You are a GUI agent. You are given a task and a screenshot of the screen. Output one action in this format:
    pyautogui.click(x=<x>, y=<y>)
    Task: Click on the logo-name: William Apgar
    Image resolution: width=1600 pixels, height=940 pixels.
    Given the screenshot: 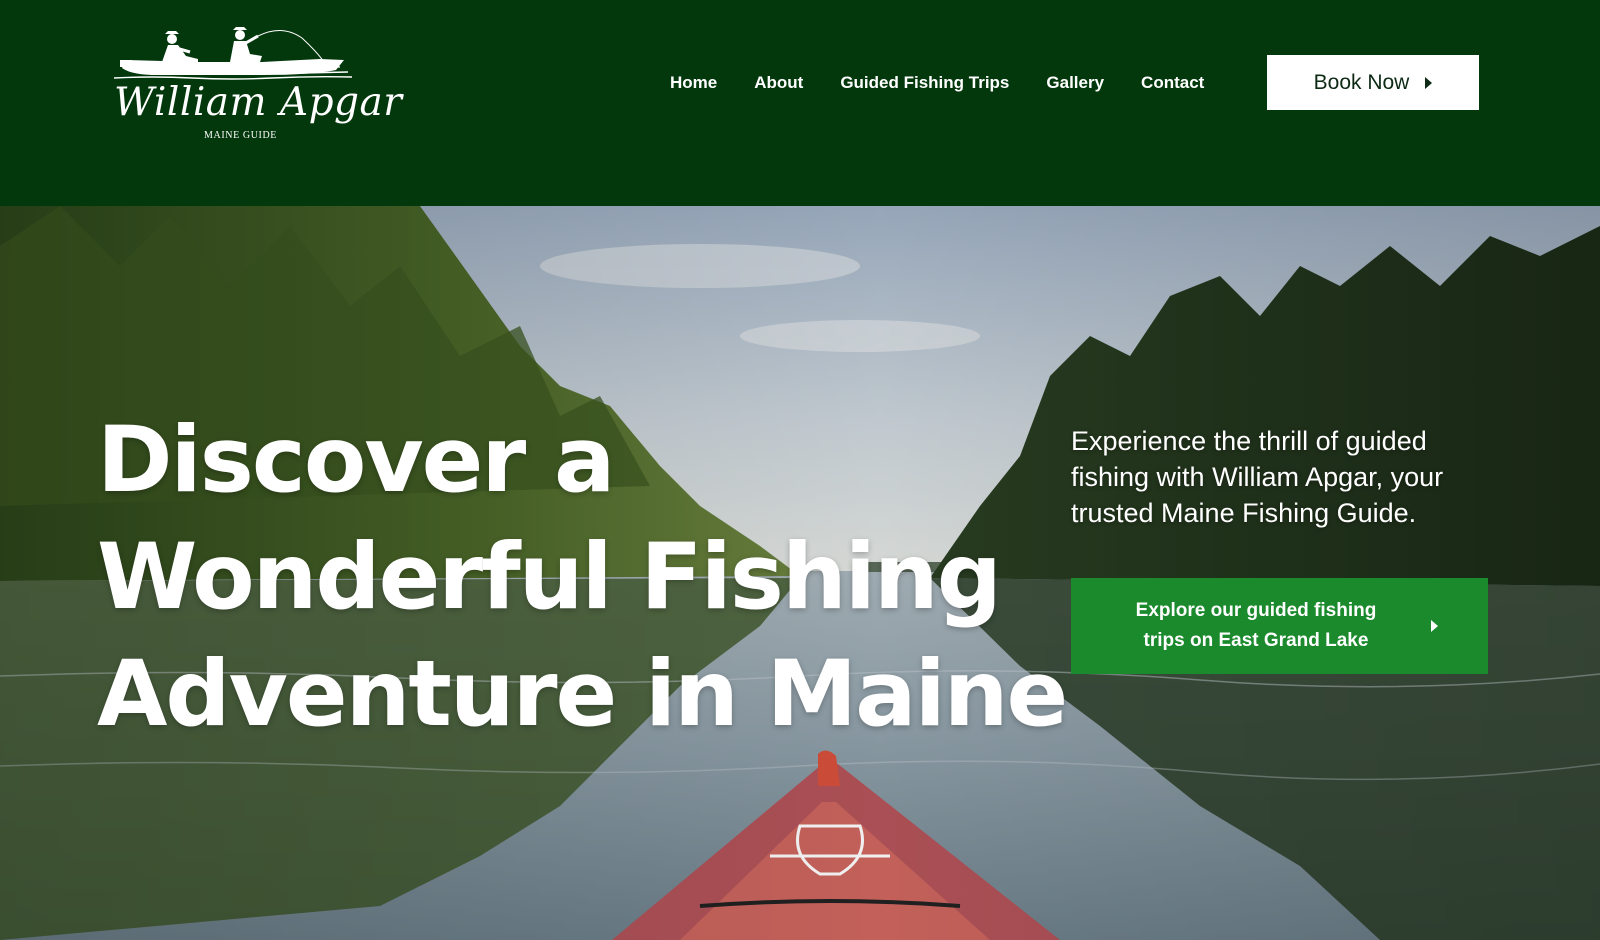 What is the action you would take?
    pyautogui.click(x=258, y=102)
    